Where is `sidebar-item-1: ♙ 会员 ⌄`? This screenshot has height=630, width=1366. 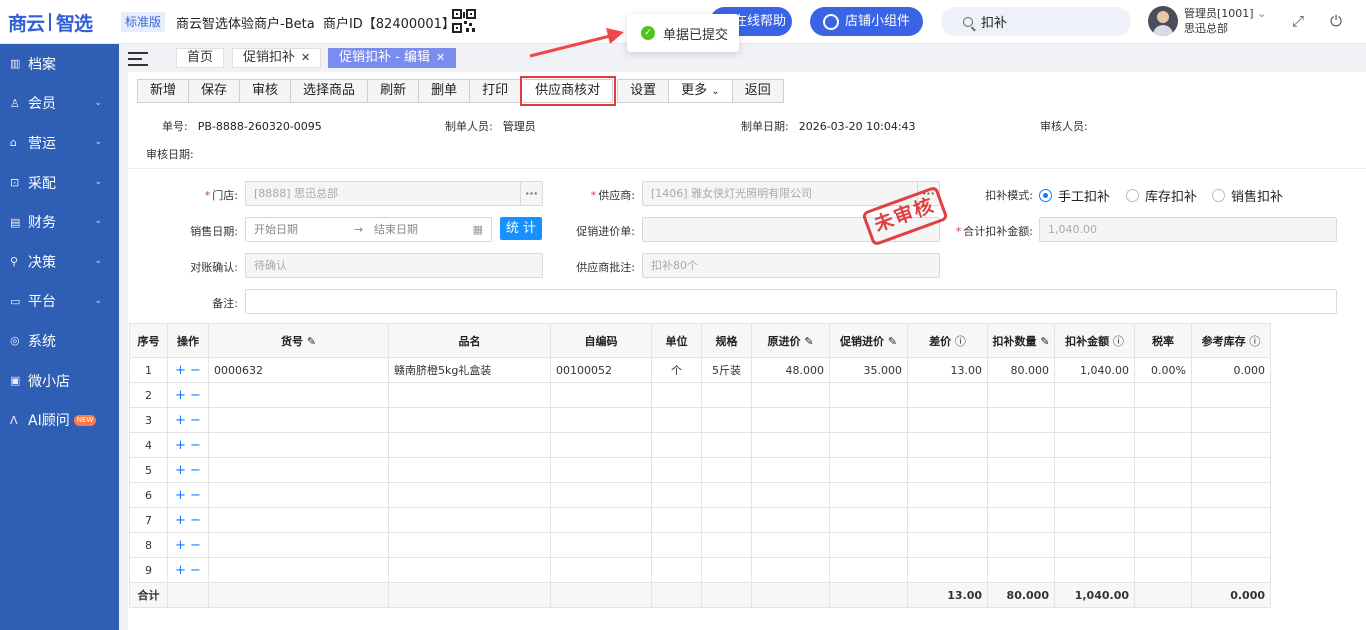 sidebar-item-1: ♙ 会员 ⌄ is located at coordinates (59, 104).